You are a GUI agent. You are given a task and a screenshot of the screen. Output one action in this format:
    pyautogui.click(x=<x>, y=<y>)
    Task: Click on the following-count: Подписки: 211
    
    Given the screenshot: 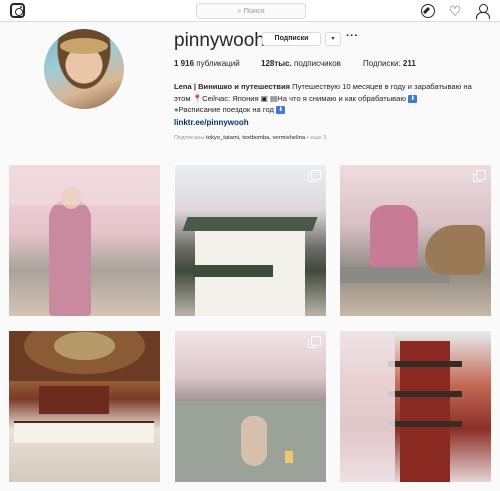 What is the action you would take?
    pyautogui.click(x=389, y=63)
    